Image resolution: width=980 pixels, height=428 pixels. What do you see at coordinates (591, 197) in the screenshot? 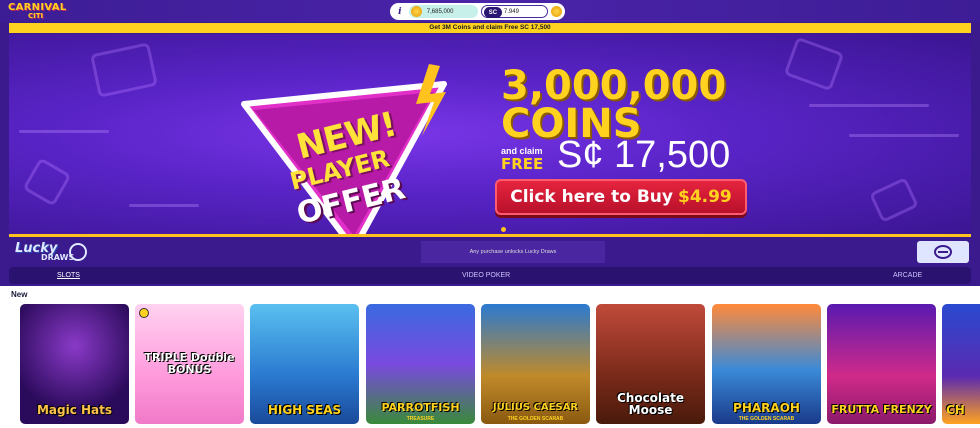
I see `buy-button-label: Click here to Buy` at bounding box center [591, 197].